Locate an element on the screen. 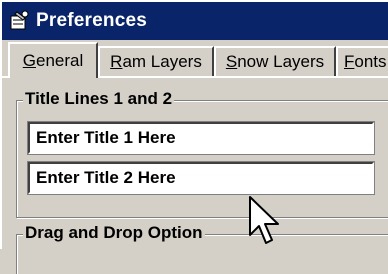  window-title: Preferences is located at coordinates (91, 20).